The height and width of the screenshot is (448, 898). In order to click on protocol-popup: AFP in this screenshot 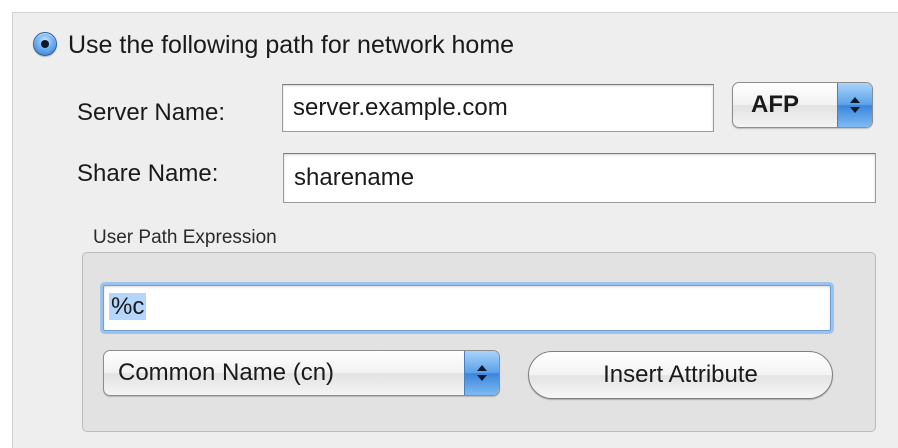, I will do `click(802, 105)`.